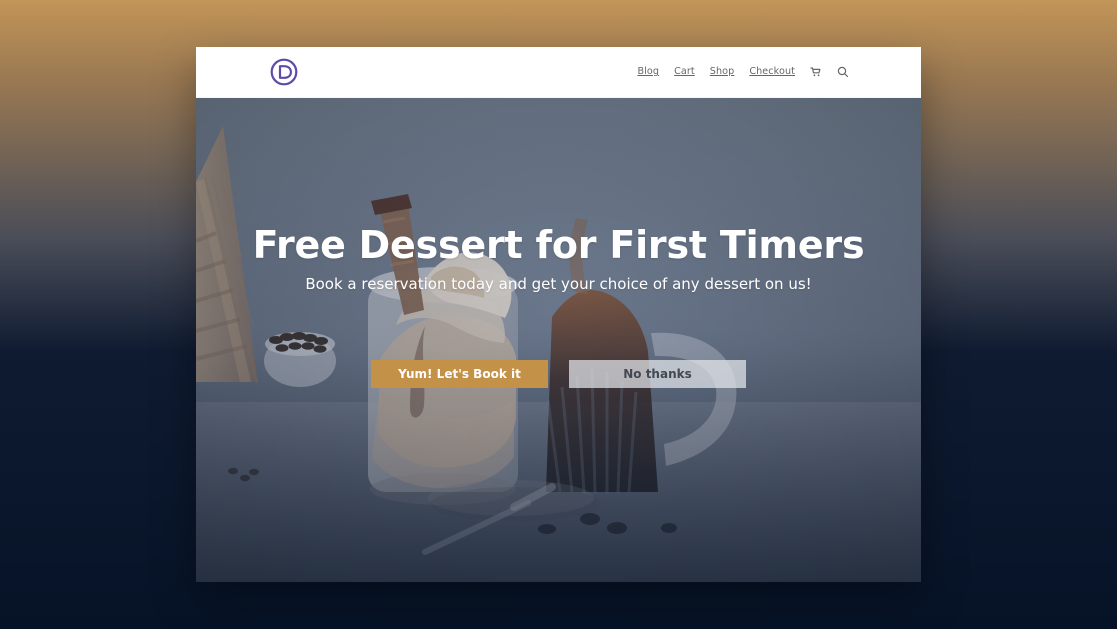 The height and width of the screenshot is (629, 1117). Describe the element at coordinates (816, 72) in the screenshot. I see `shopping-cart-icon` at that location.